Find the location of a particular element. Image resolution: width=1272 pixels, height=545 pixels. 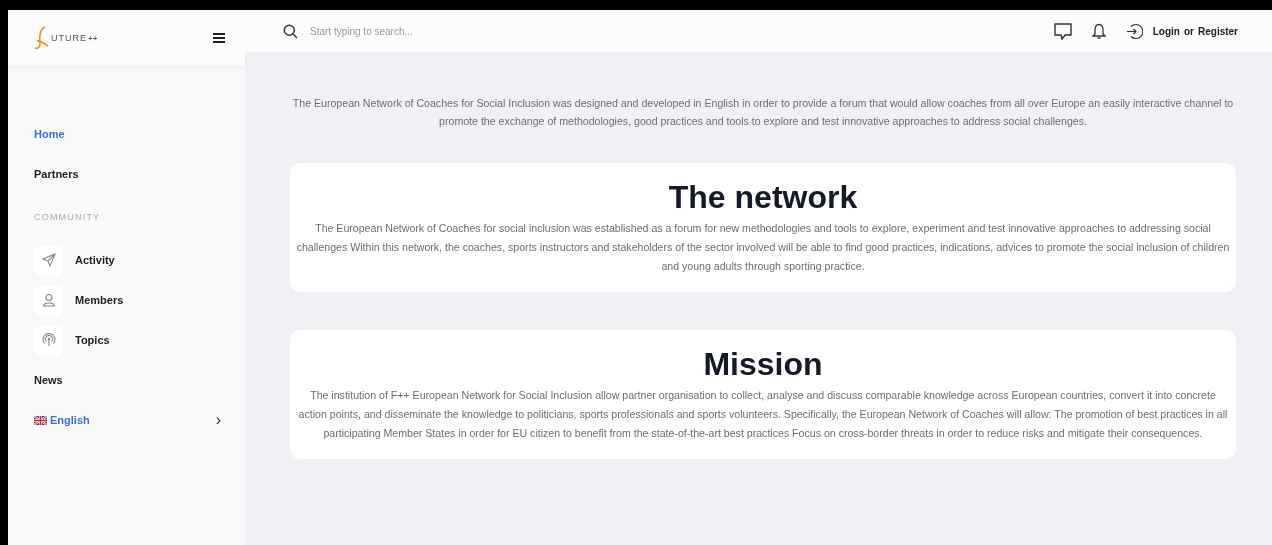

login-icon is located at coordinates (1134, 31).